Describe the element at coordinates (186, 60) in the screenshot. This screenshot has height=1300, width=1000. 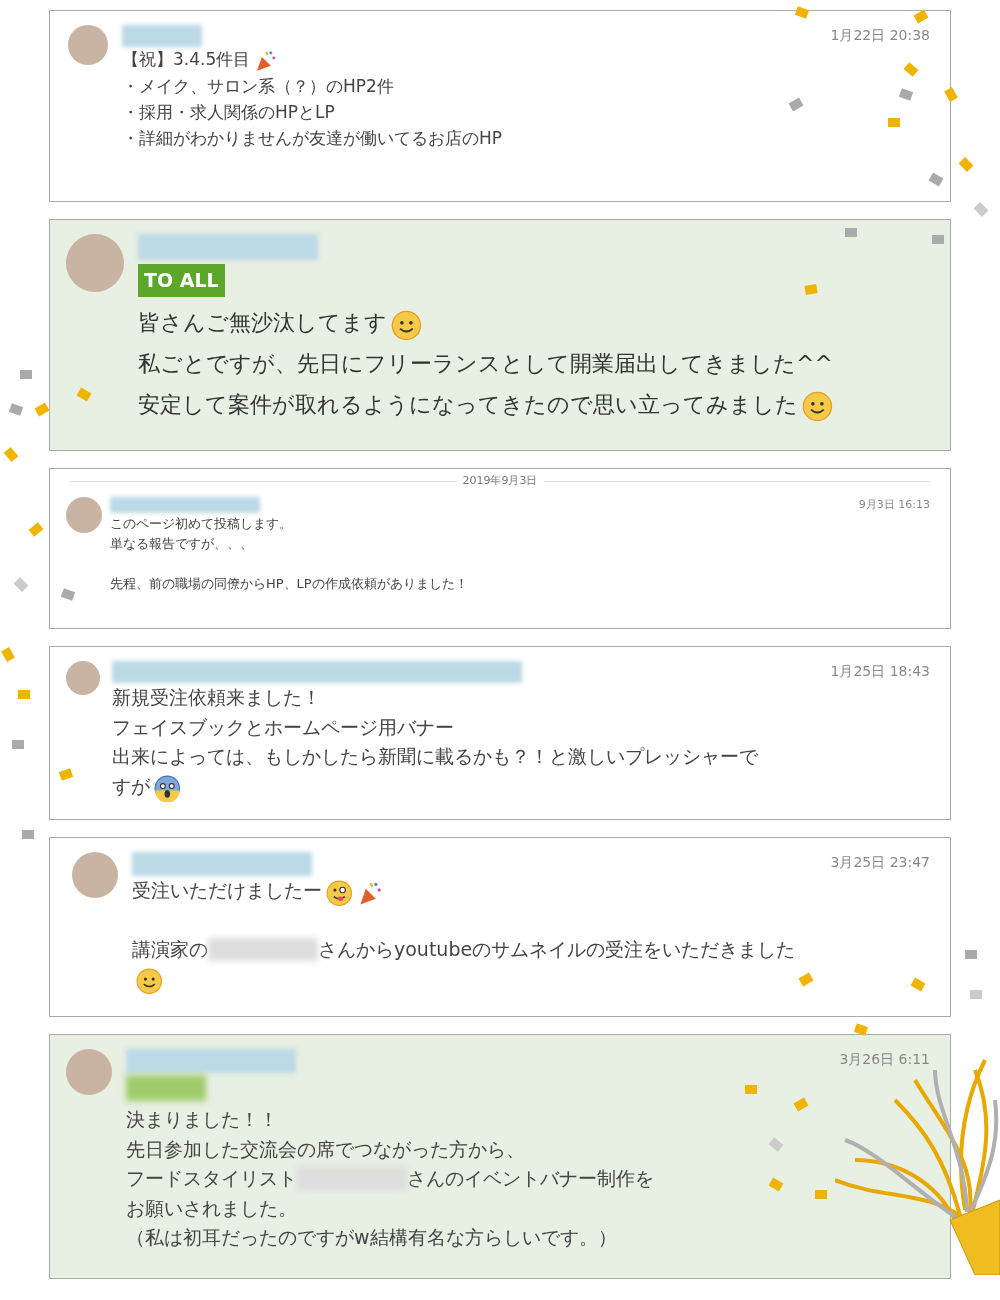
I see `message-text: 【祝】3.4.5件目` at that location.